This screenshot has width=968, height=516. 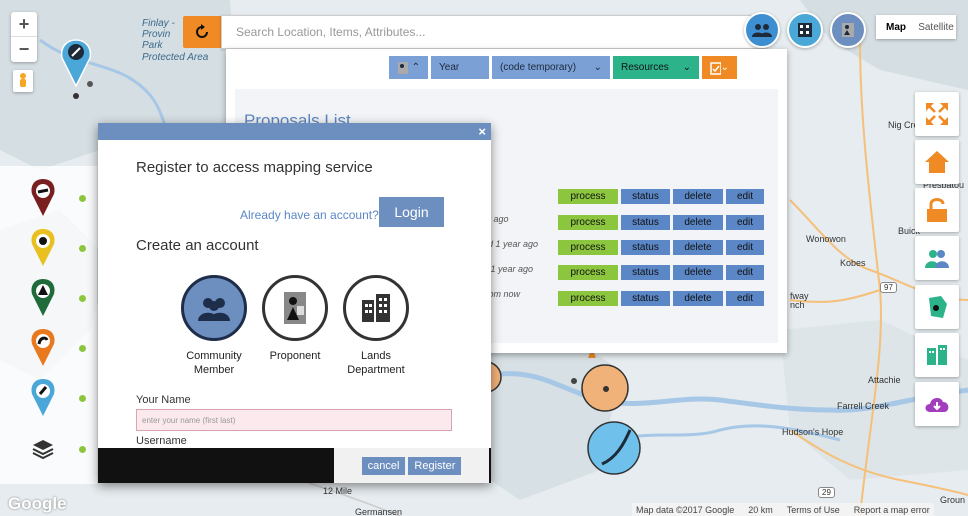 I want to click on fullscreen-button, so click(x=937, y=114).